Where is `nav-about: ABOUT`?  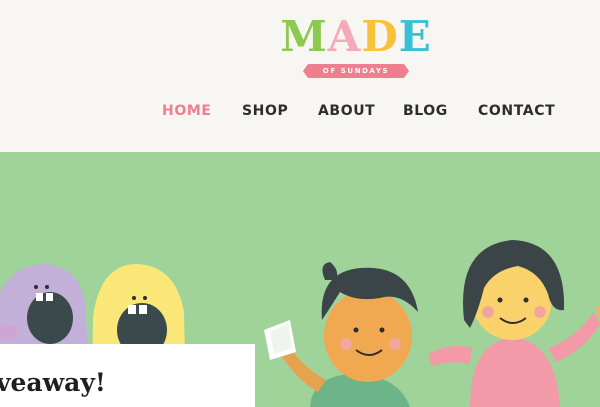
nav-about: ABOUT is located at coordinates (346, 111).